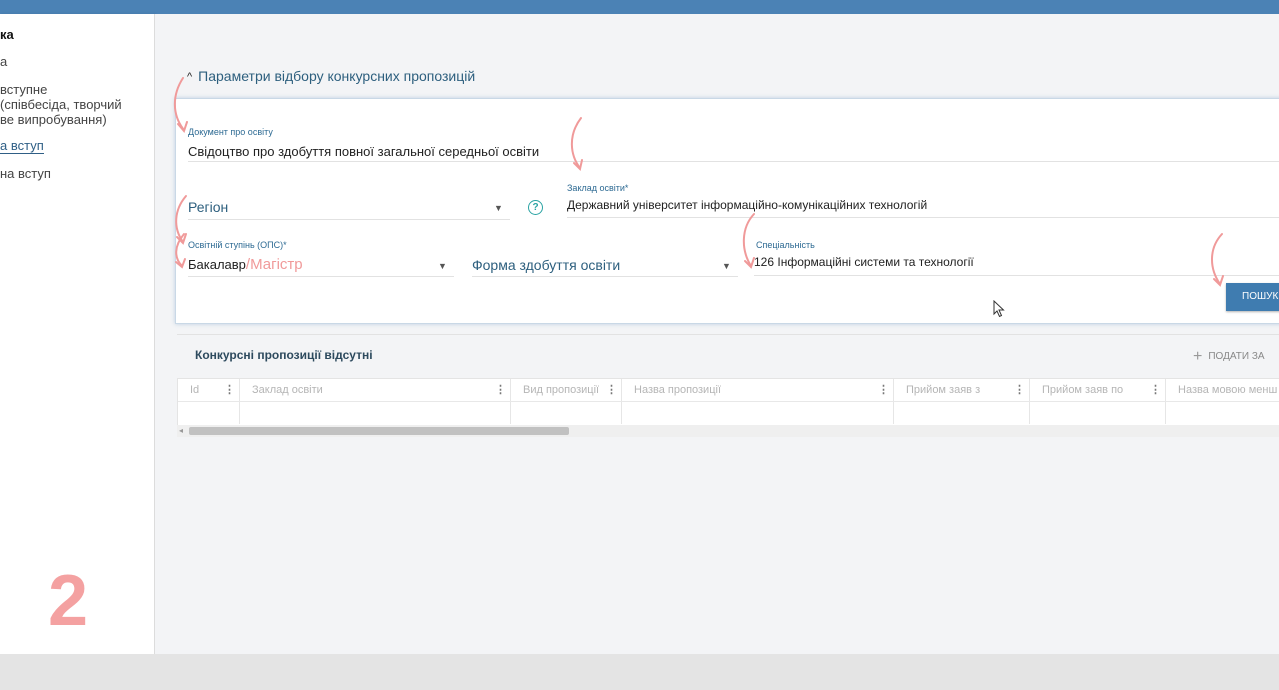  I want to click on degree-value: Бакалавр, so click(217, 264).